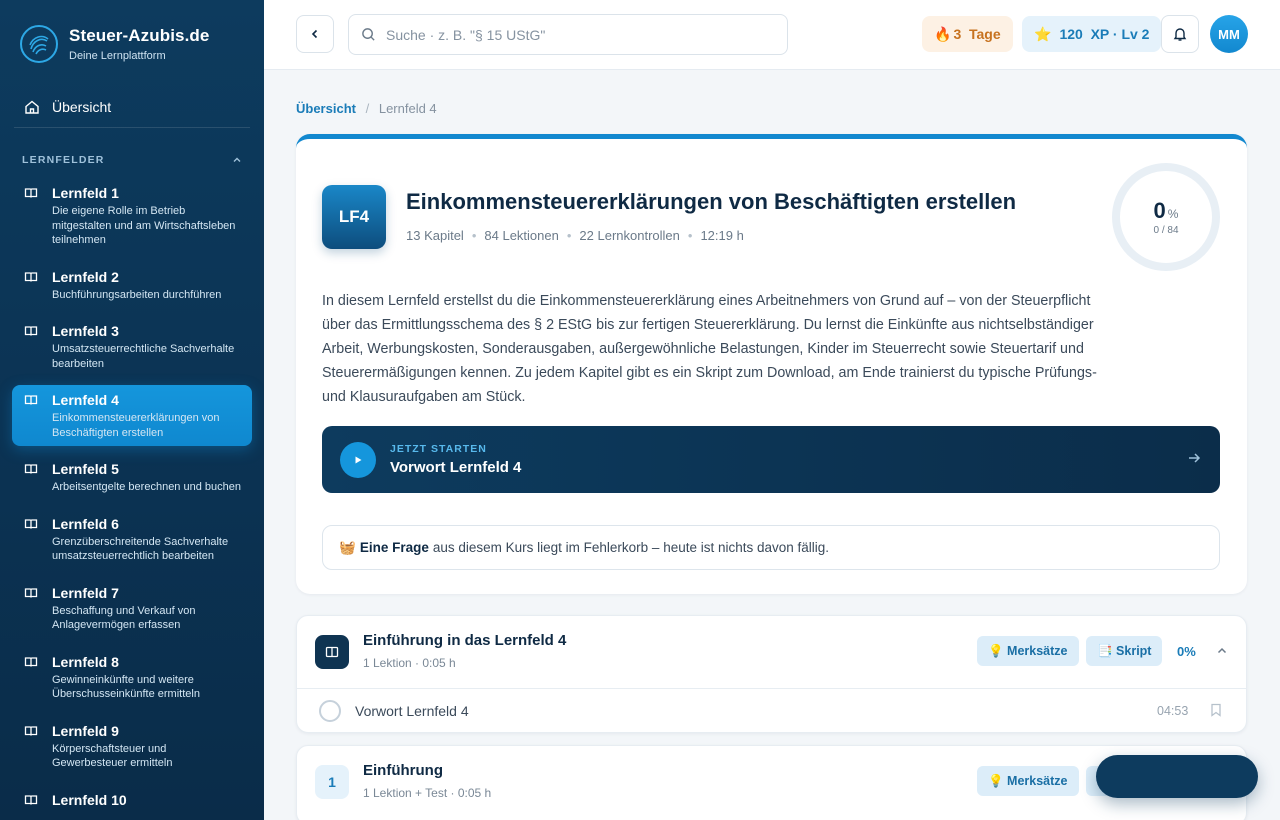  Describe the element at coordinates (85, 276) in the screenshot. I see `sidebar-item-title: Lernfeld 2` at that location.